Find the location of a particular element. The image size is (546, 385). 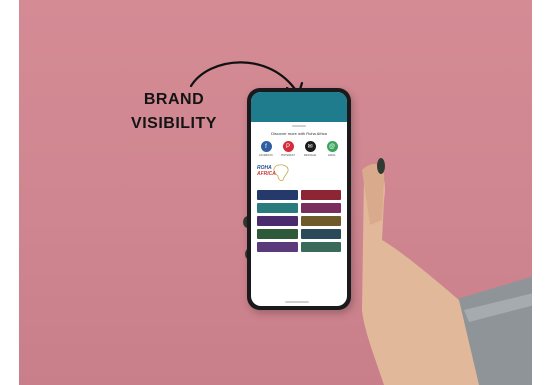

category-tiles is located at coordinates (299, 221).